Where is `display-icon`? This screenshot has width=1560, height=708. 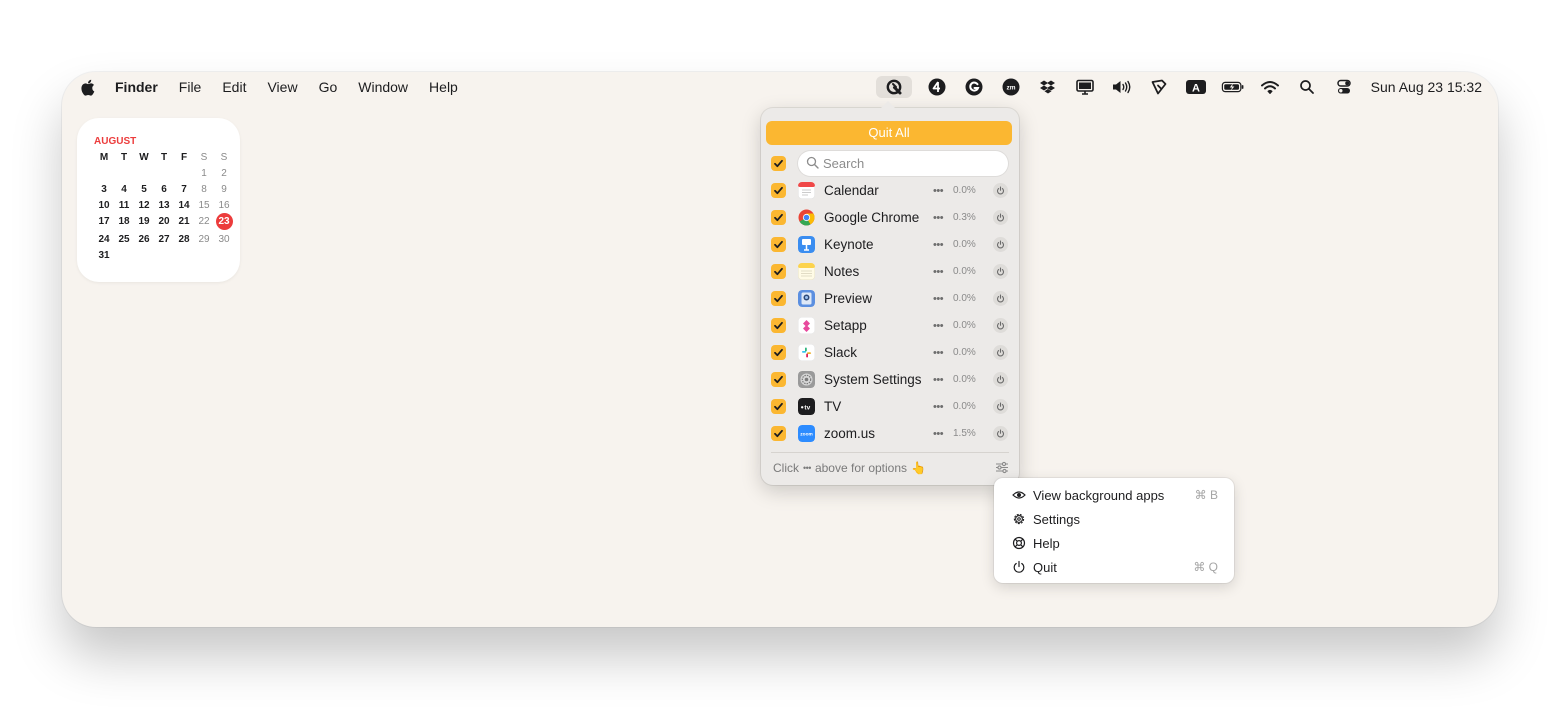 display-icon is located at coordinates (1085, 87).